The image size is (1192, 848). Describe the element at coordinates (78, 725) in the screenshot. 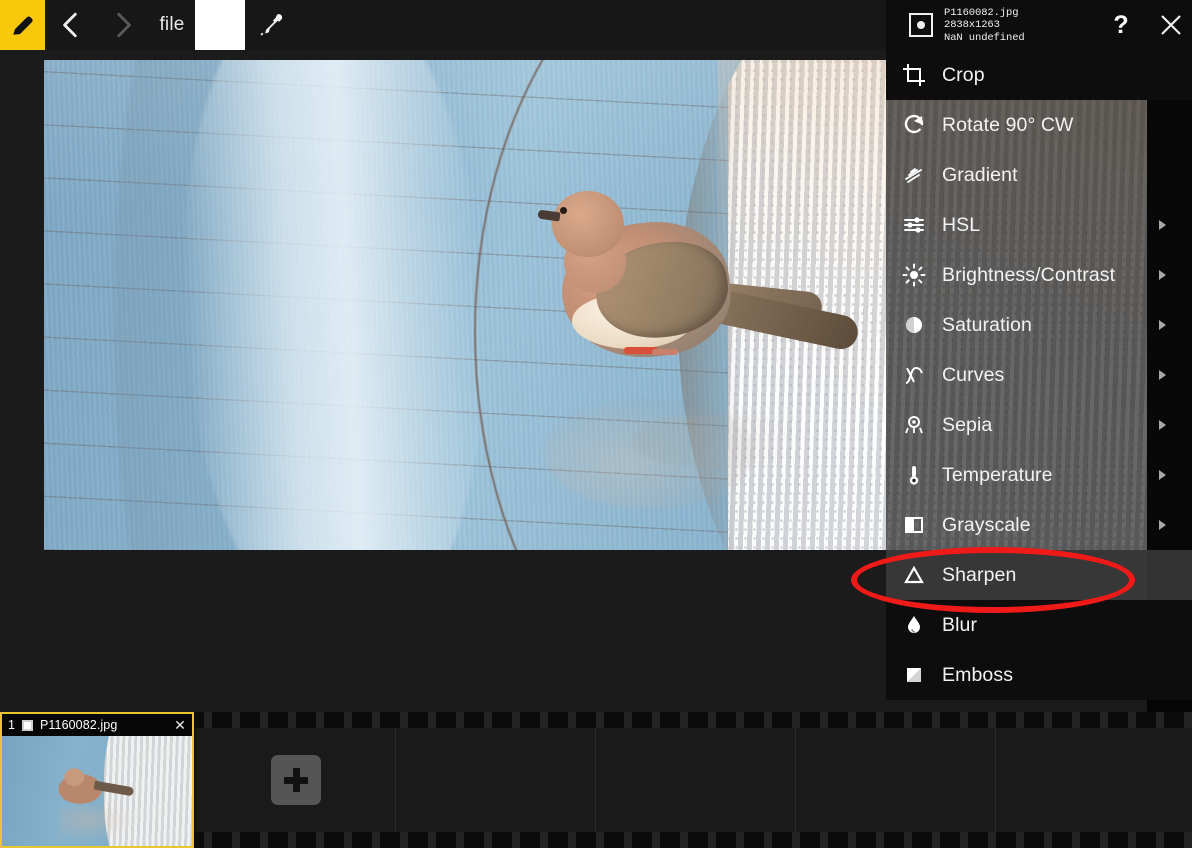

I see `thumbnail-filename: P1160082.jpg` at that location.